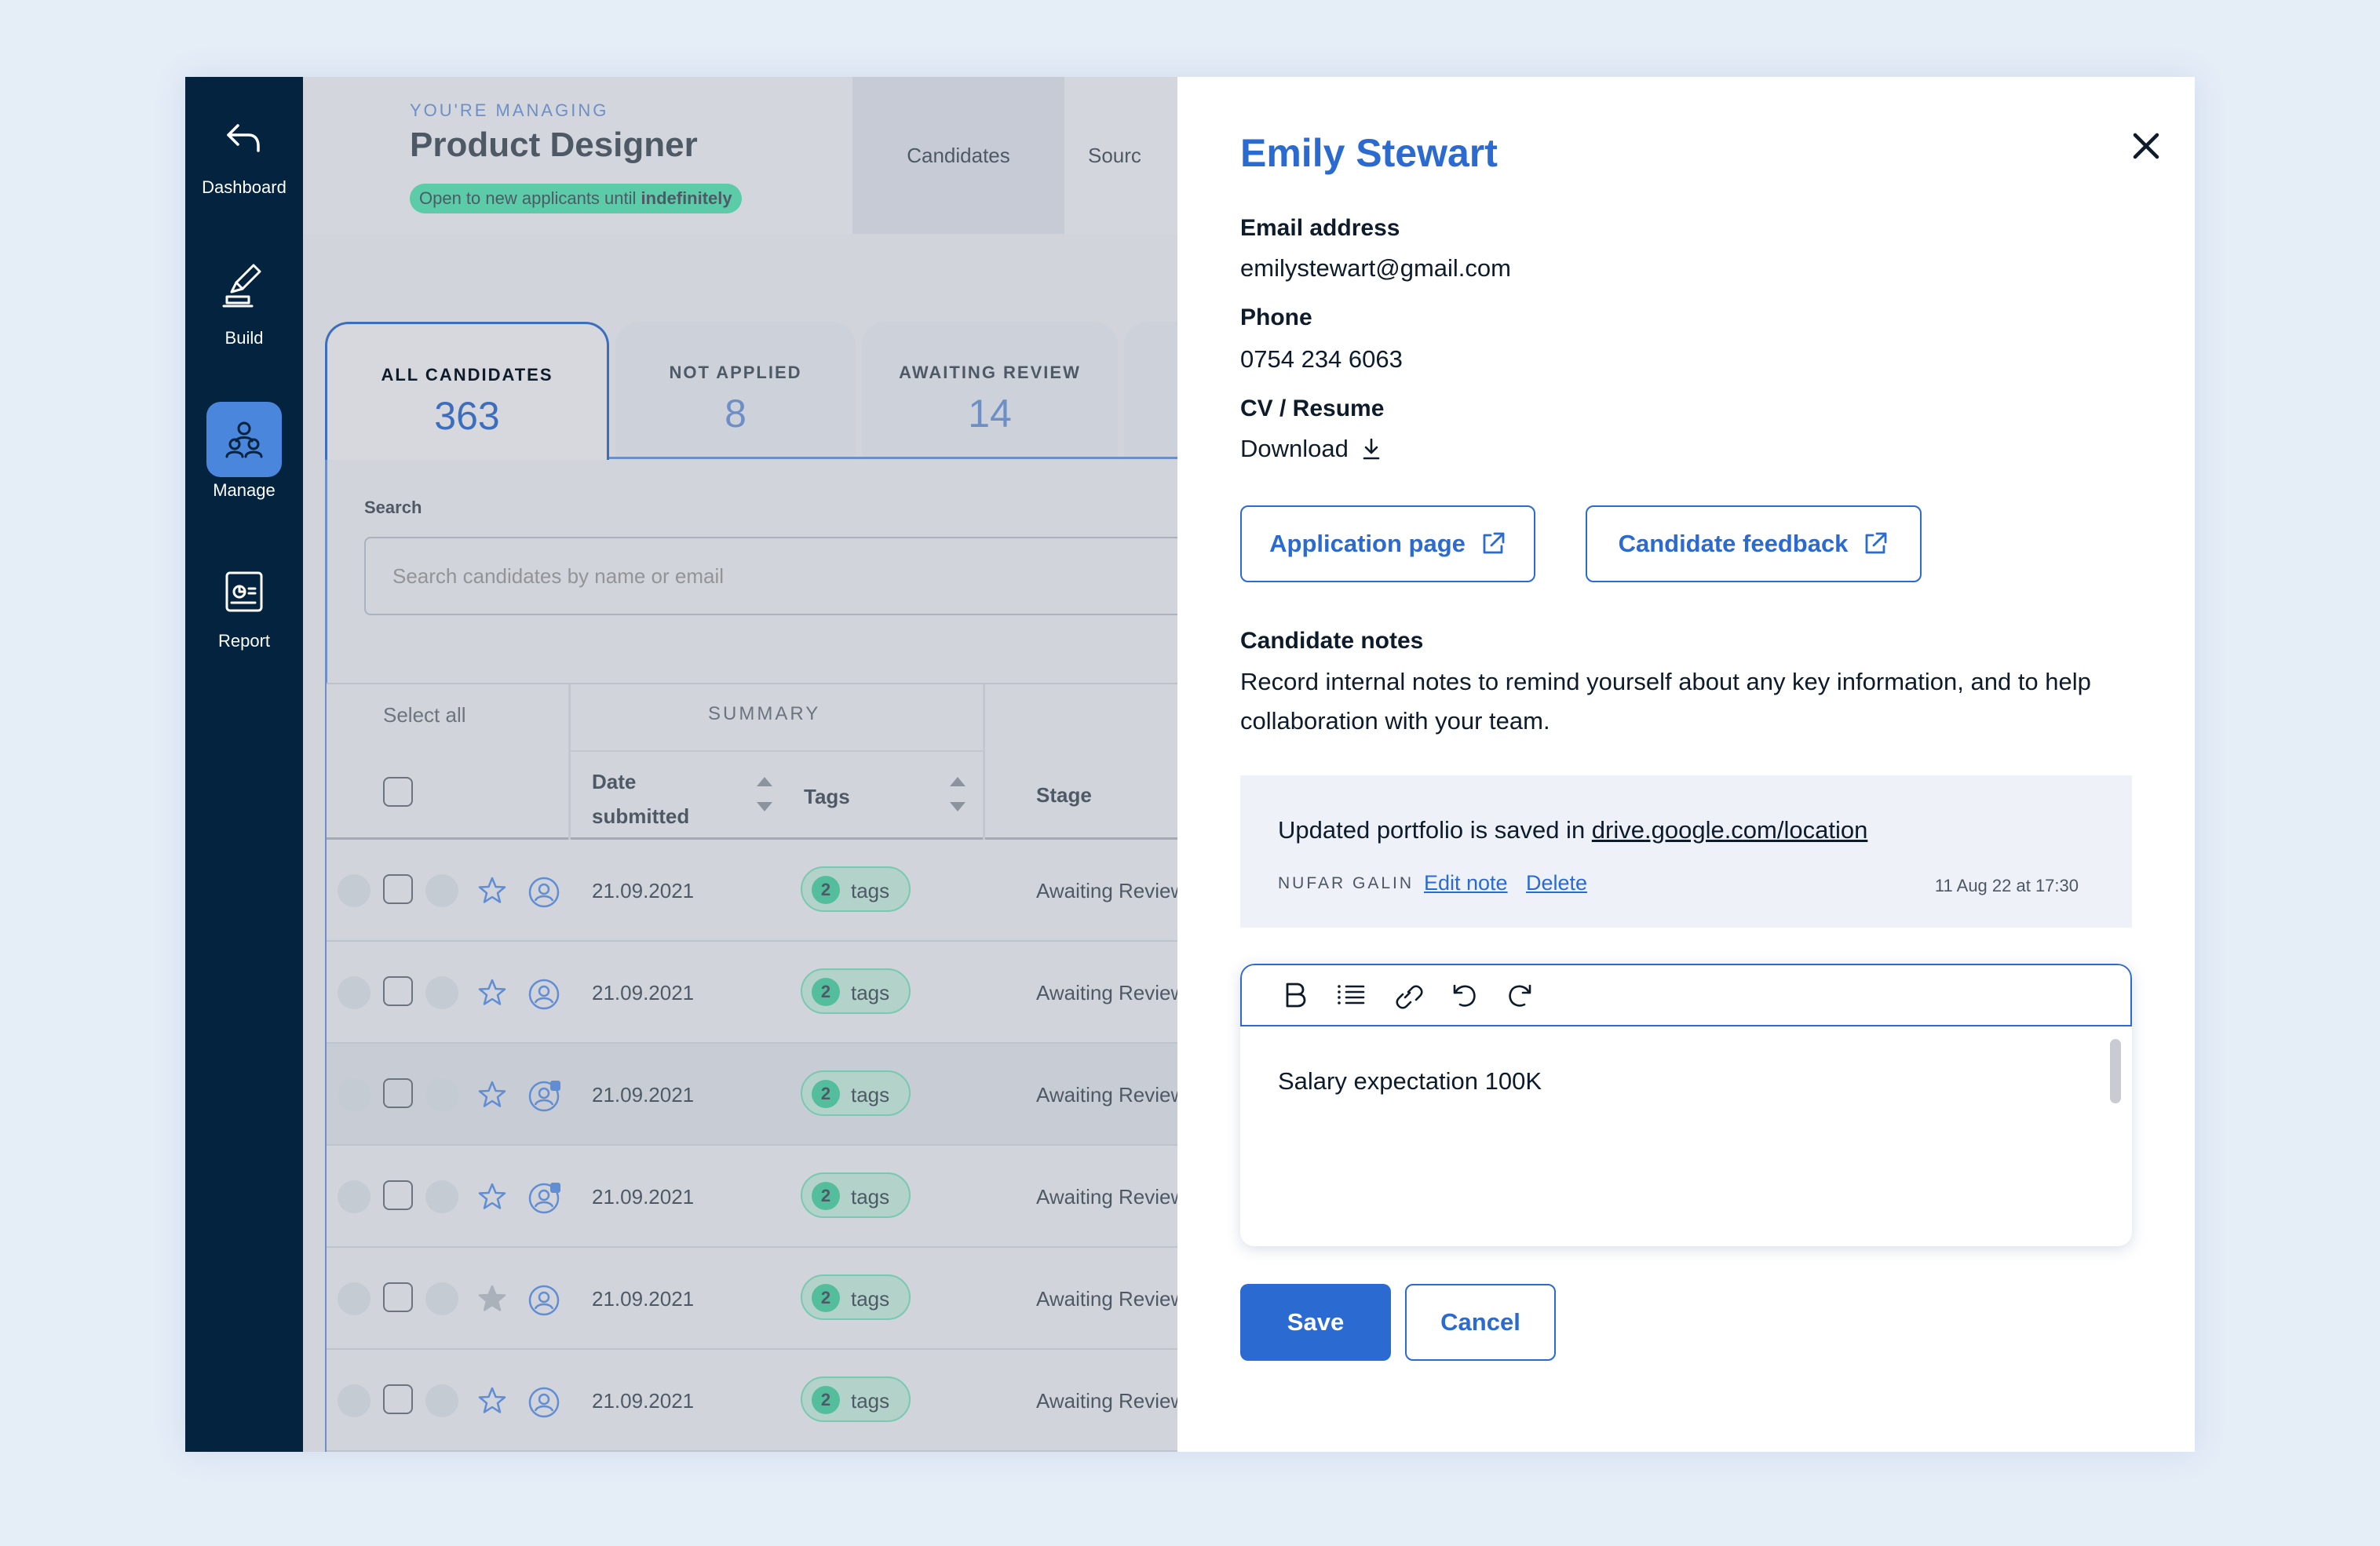 The width and height of the screenshot is (2380, 1546). I want to click on column-tags: Tags, so click(827, 797).